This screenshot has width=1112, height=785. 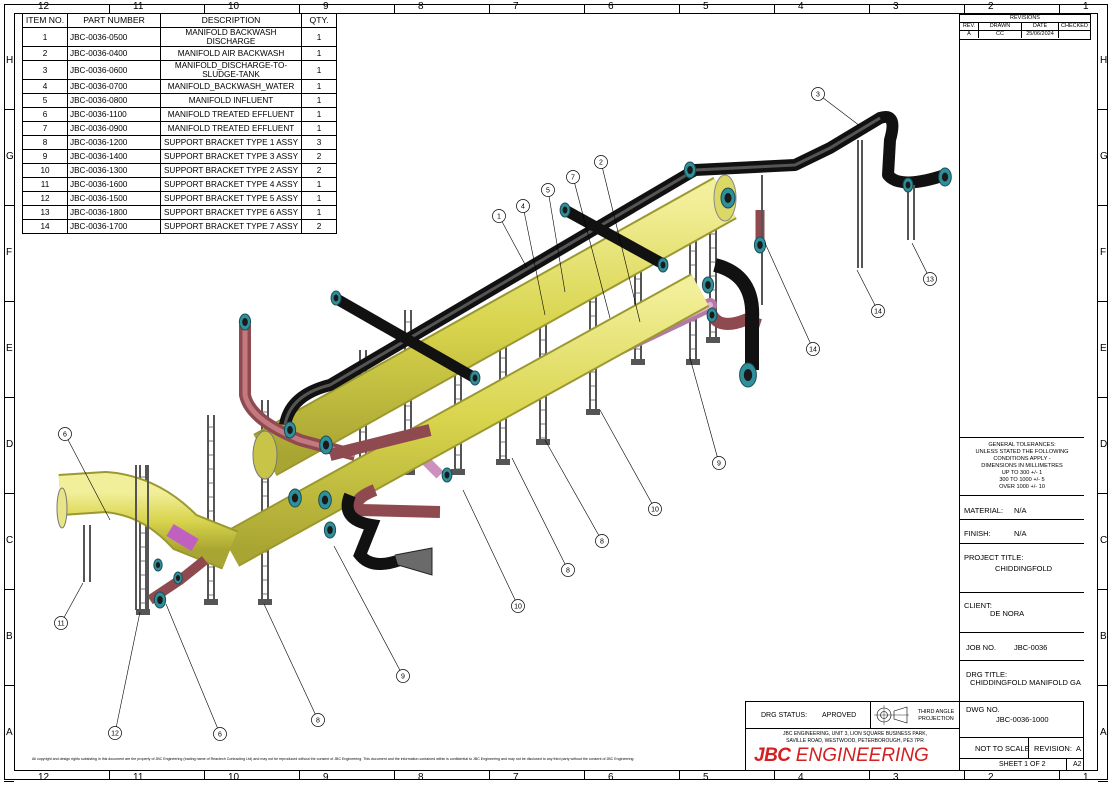 What do you see at coordinates (818, 95) in the screenshot?
I see `balloon-number: 3` at bounding box center [818, 95].